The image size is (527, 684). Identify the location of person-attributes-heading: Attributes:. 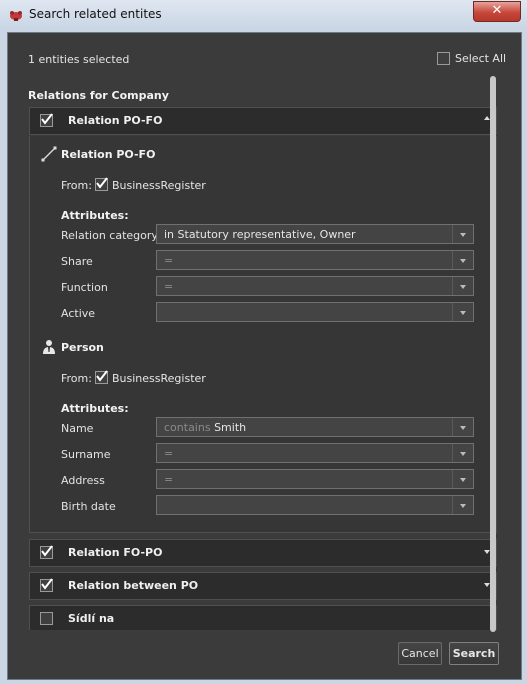
(95, 408).